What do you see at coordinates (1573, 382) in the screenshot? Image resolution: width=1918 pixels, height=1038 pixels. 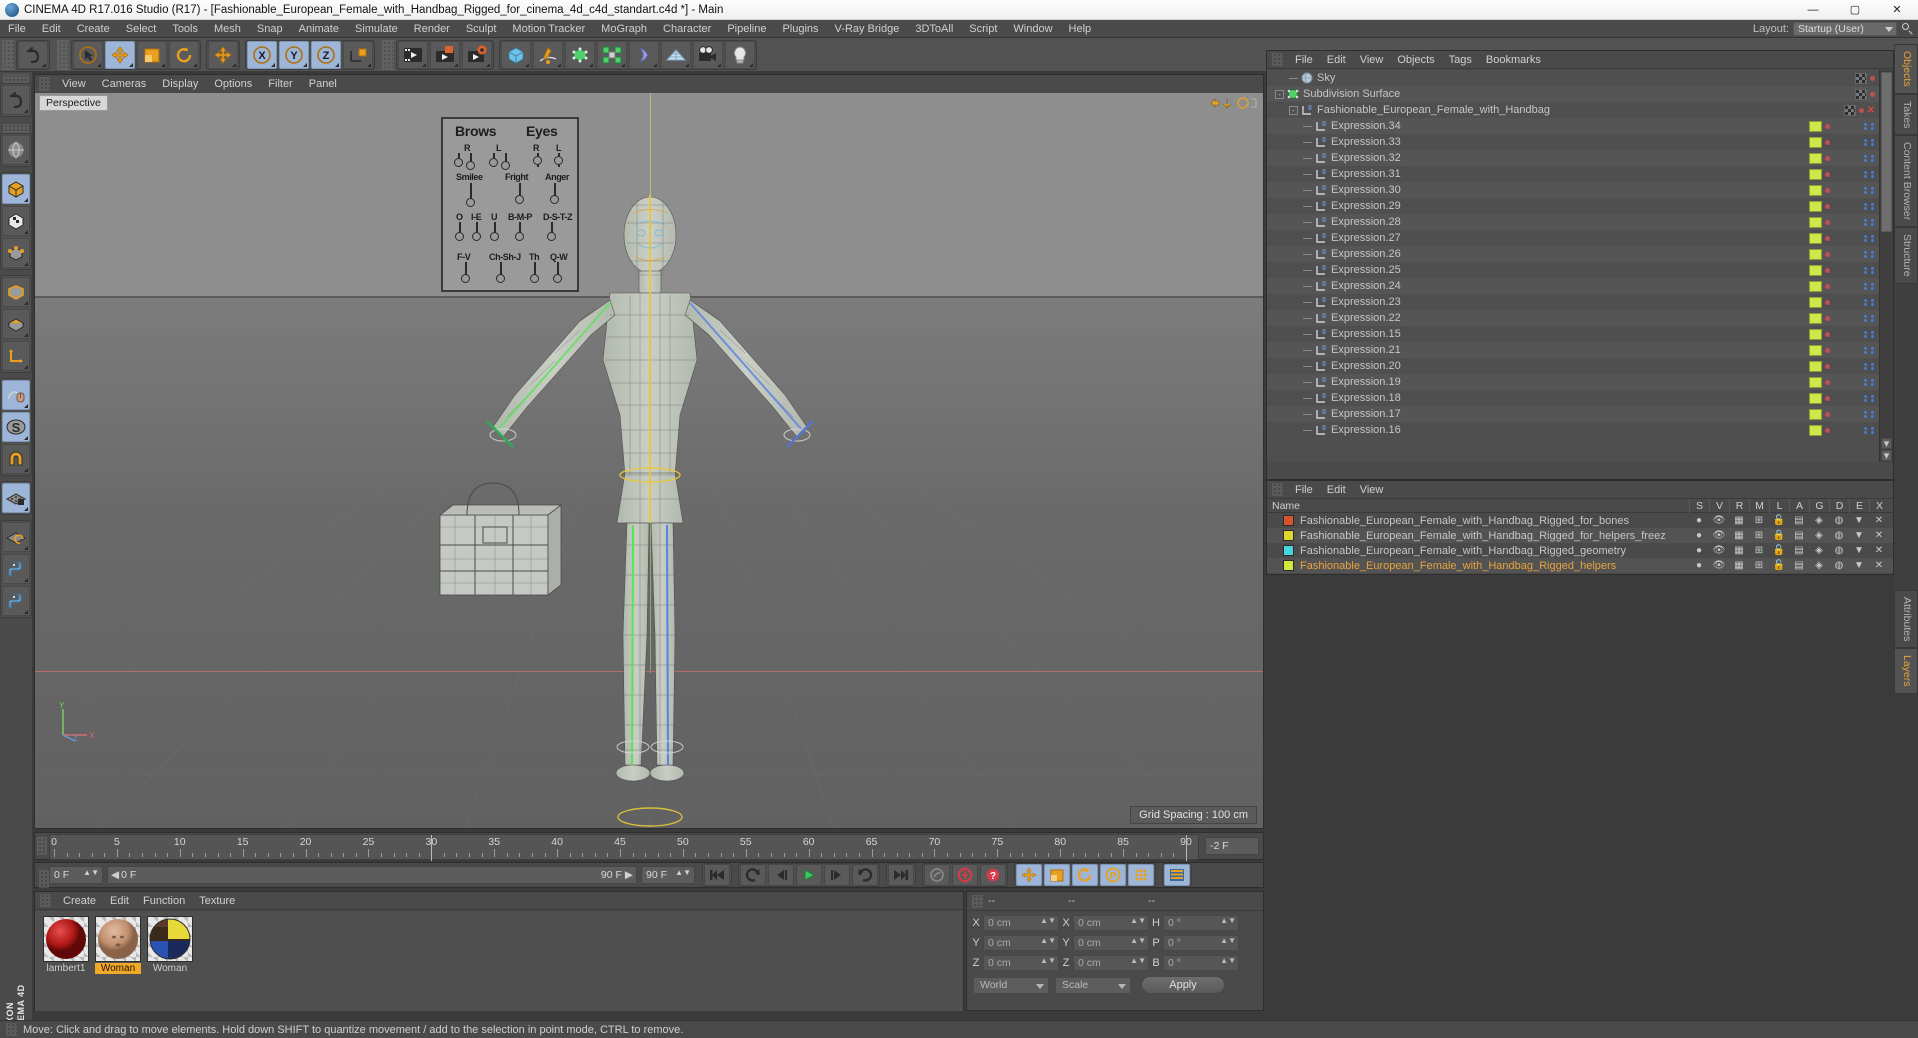 I see `object-row: 0 Expression.19` at bounding box center [1573, 382].